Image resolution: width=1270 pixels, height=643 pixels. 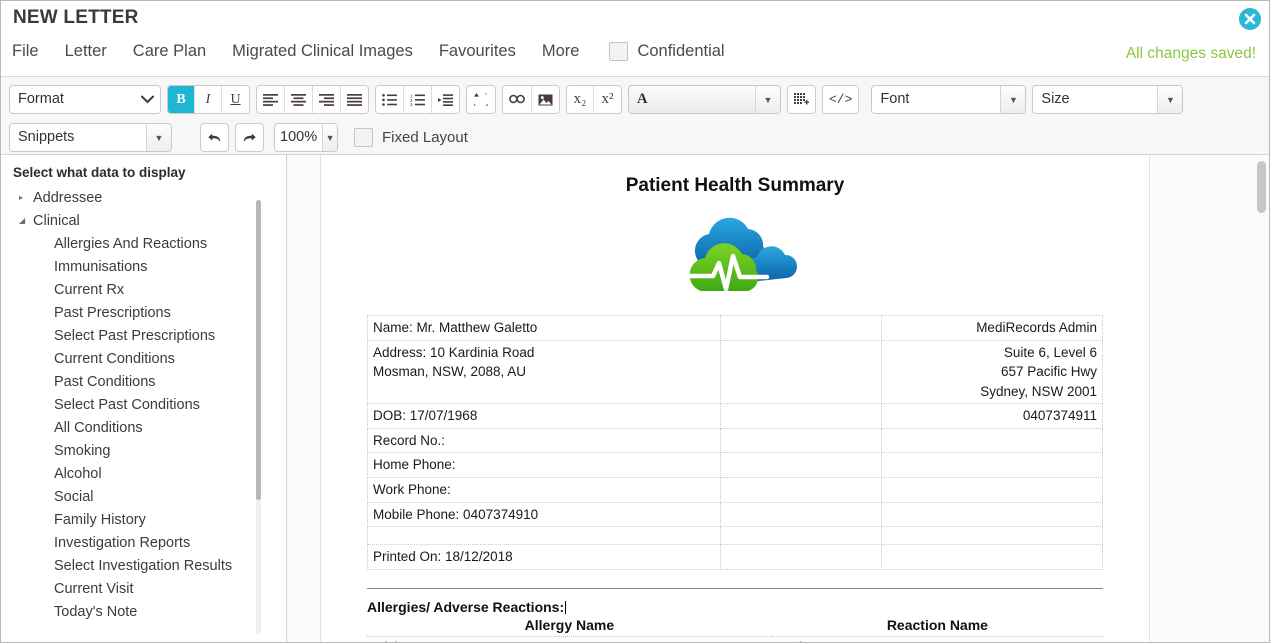 What do you see at coordinates (271, 99) in the screenshot?
I see `align-left-icon` at bounding box center [271, 99].